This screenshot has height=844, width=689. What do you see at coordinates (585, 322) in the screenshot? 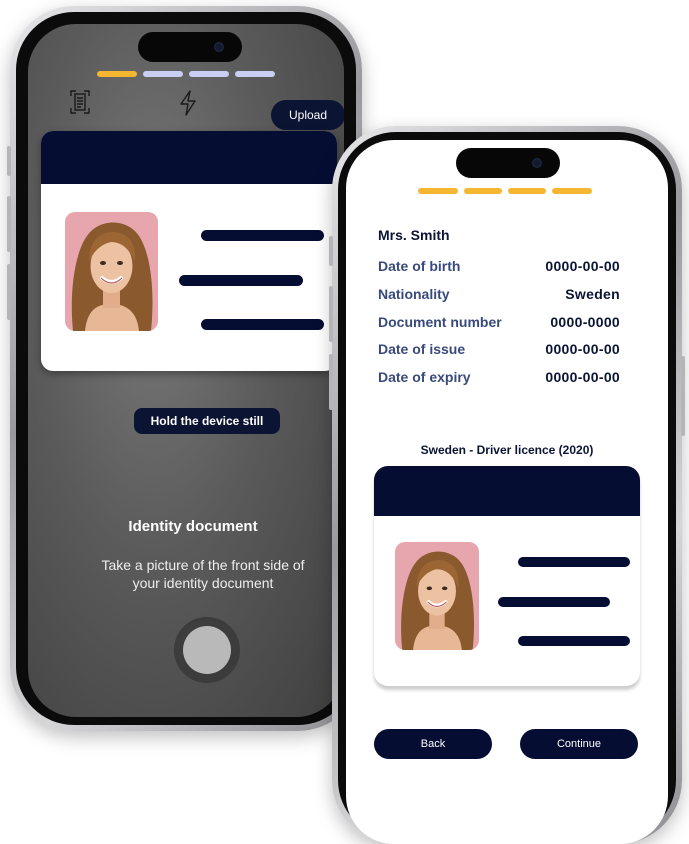
I see `field-value: 0000-0000` at bounding box center [585, 322].